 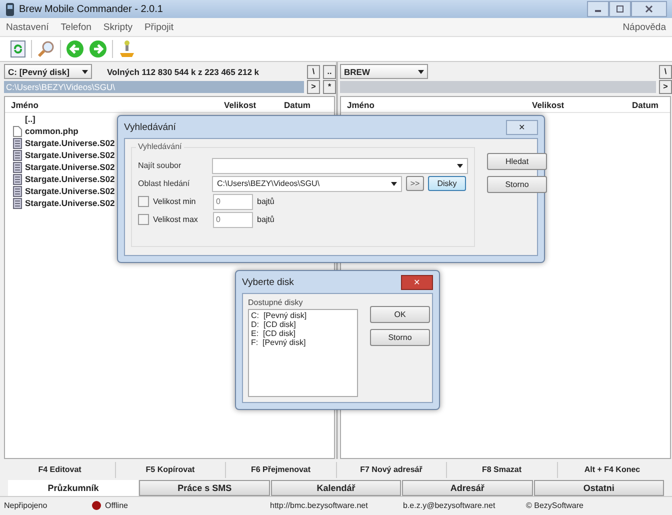 I want to click on parent-button: .., so click(x=329, y=71).